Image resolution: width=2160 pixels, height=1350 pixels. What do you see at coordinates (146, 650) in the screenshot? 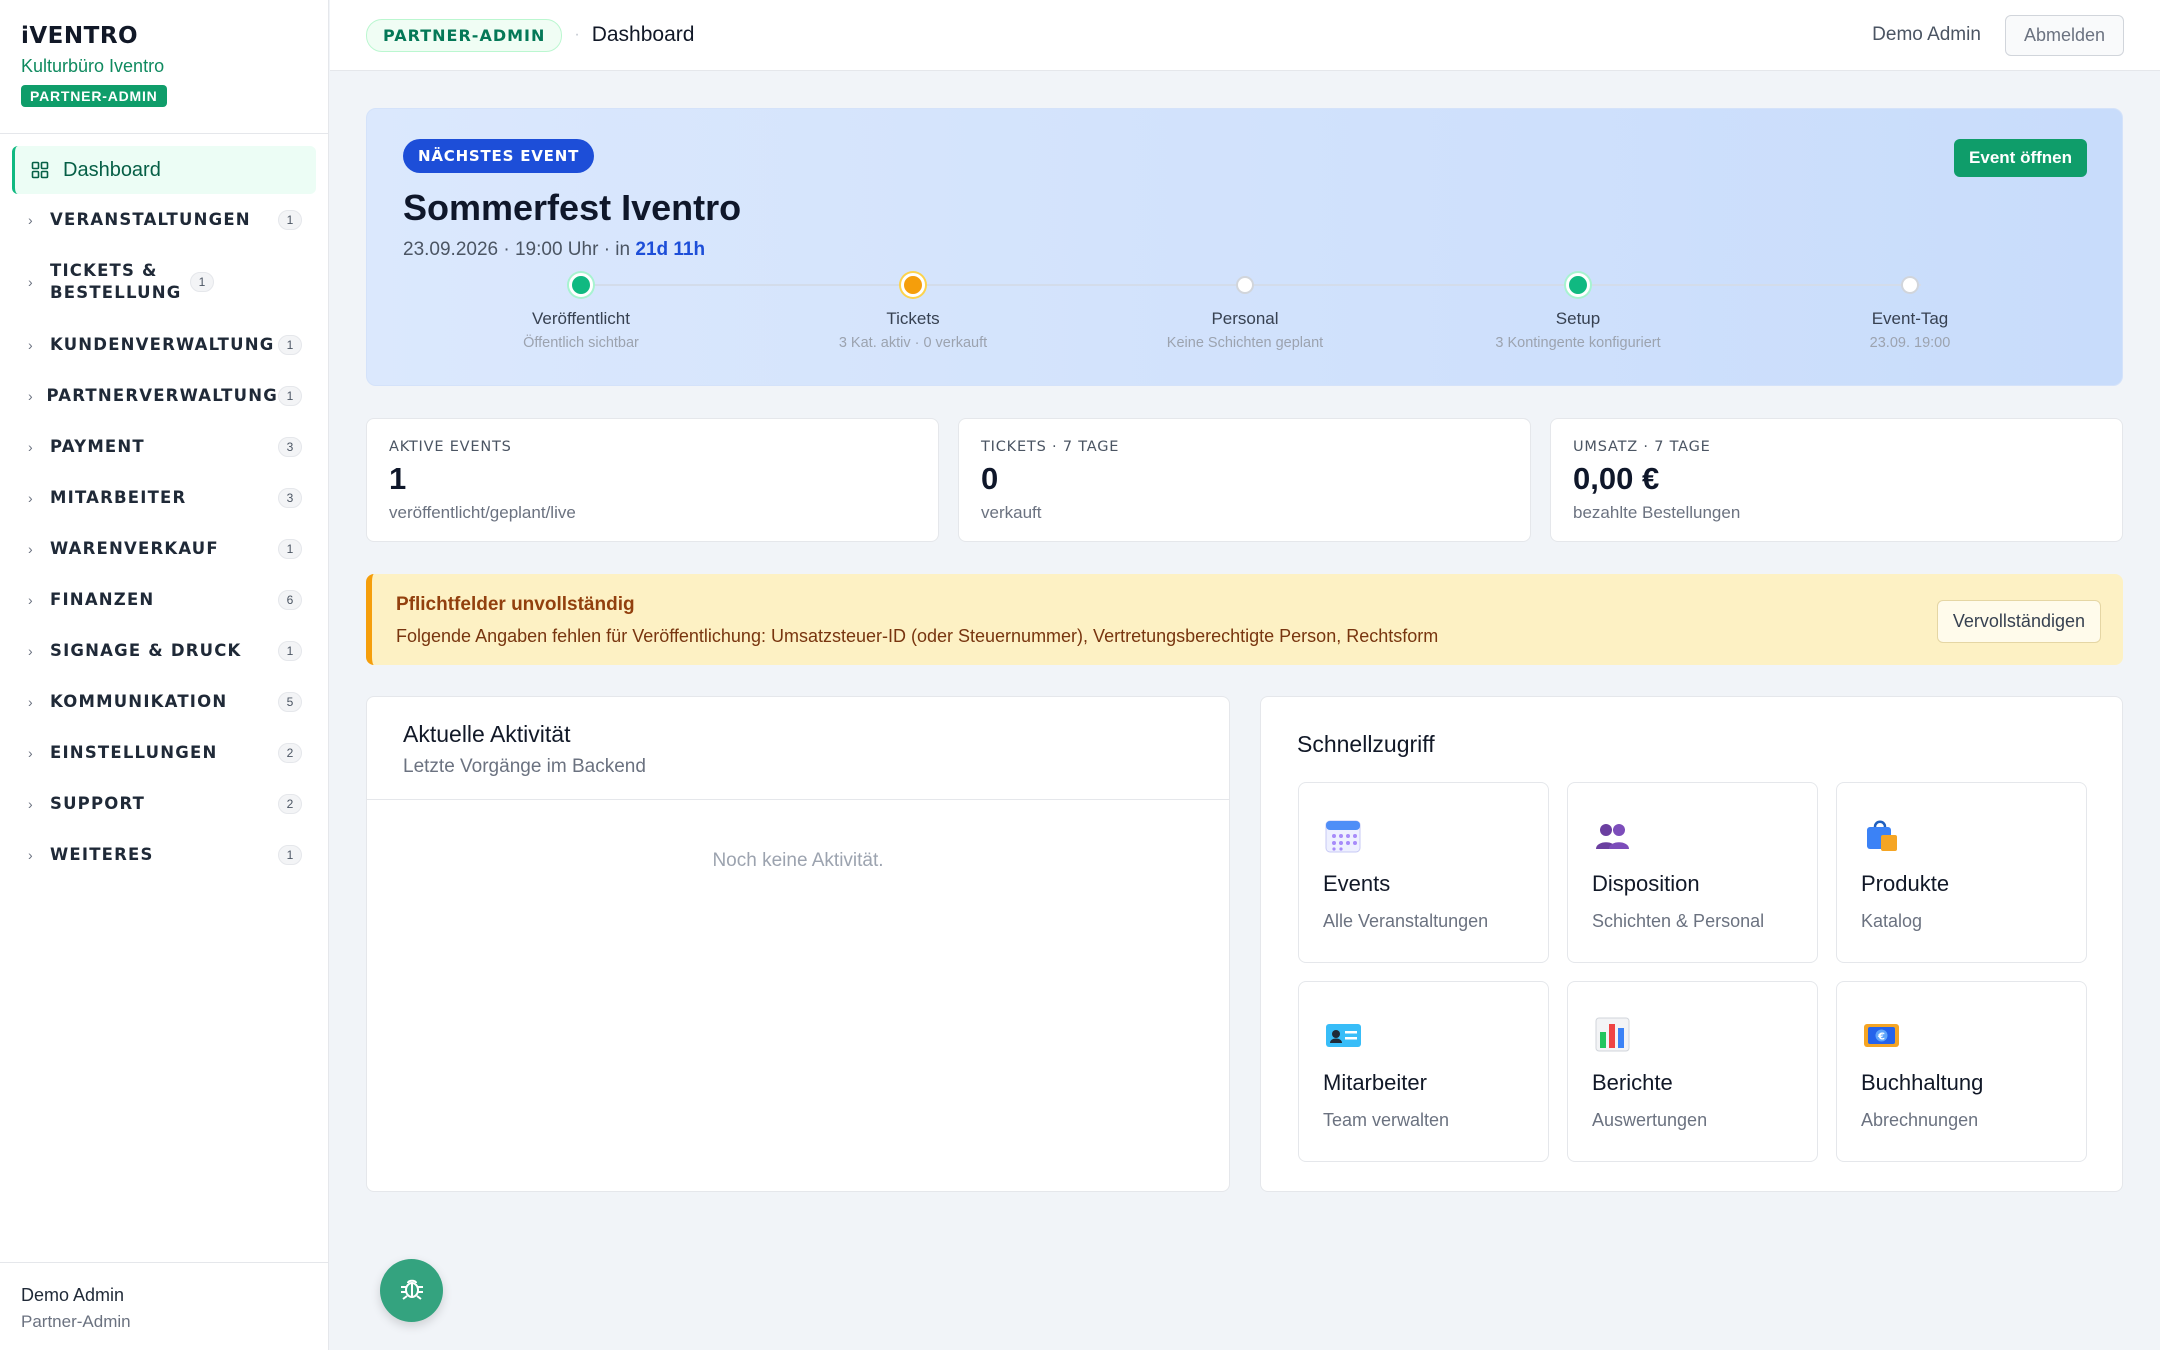
I see `sidebar-group-label: SIGNAGE & DRUCK` at bounding box center [146, 650].